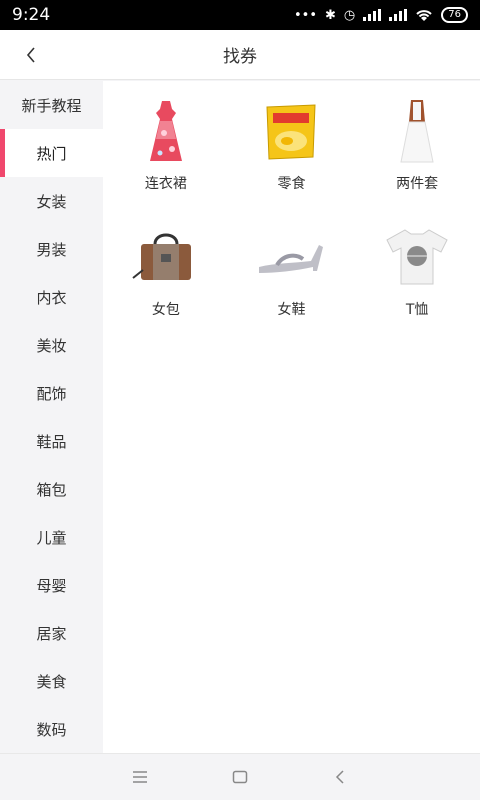 The width and height of the screenshot is (480, 800). I want to click on sidebar-item-beauty: 美妆, so click(51, 345).